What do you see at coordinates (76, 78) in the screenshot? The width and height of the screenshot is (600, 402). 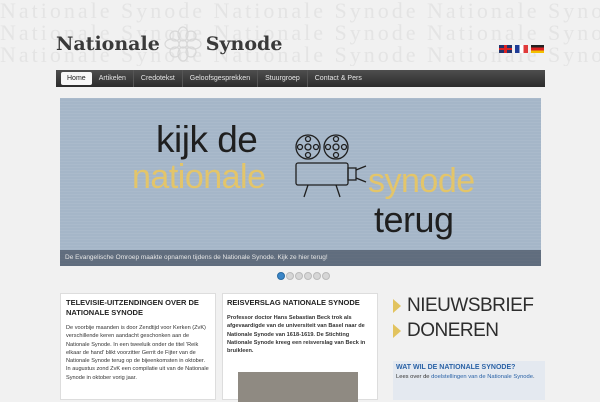 I see `nav-item-home: Home` at bounding box center [76, 78].